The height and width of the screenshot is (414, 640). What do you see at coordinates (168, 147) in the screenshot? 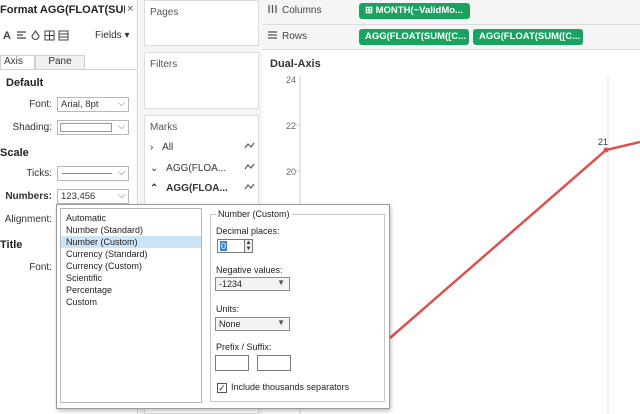
I see `mark-row-label: All` at bounding box center [168, 147].